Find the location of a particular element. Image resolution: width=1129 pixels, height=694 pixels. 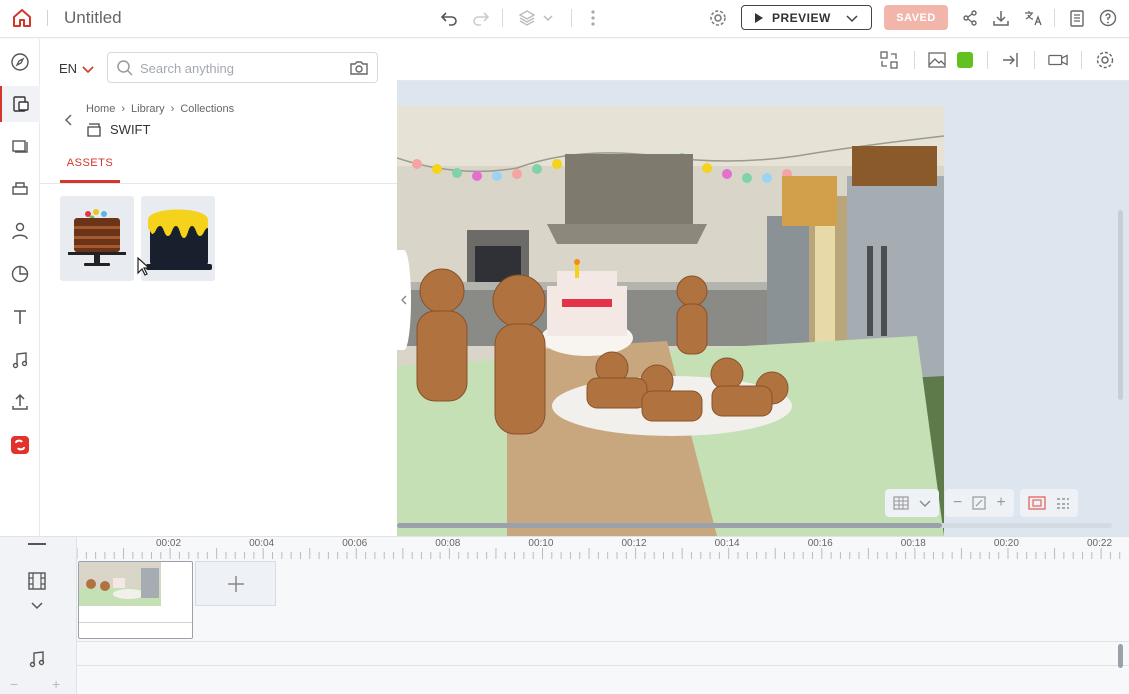

fit-screen-icon is located at coordinates (979, 503).